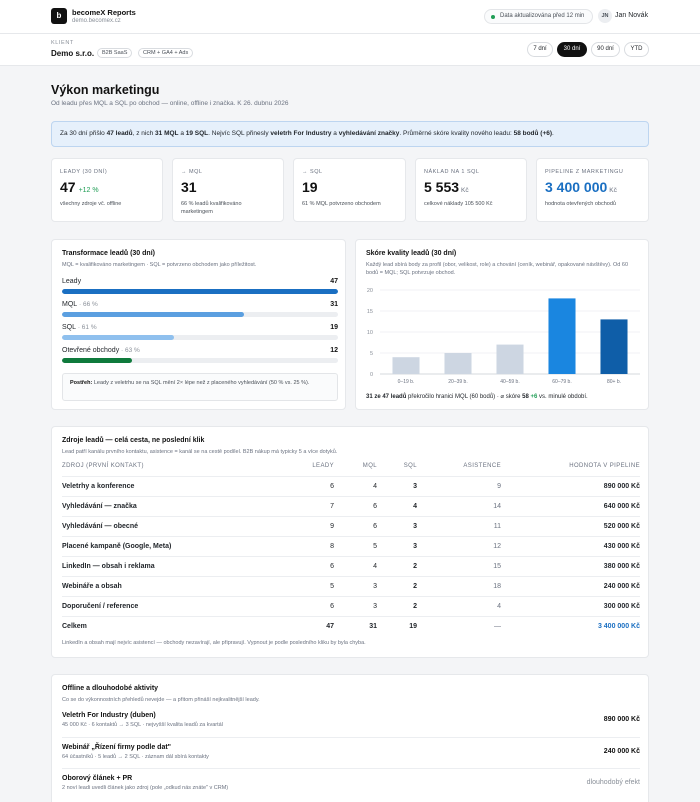 This screenshot has width=700, height=802. What do you see at coordinates (621, 486) in the screenshot?
I see `cell-pipeline: 890 000 Kč` at bounding box center [621, 486].